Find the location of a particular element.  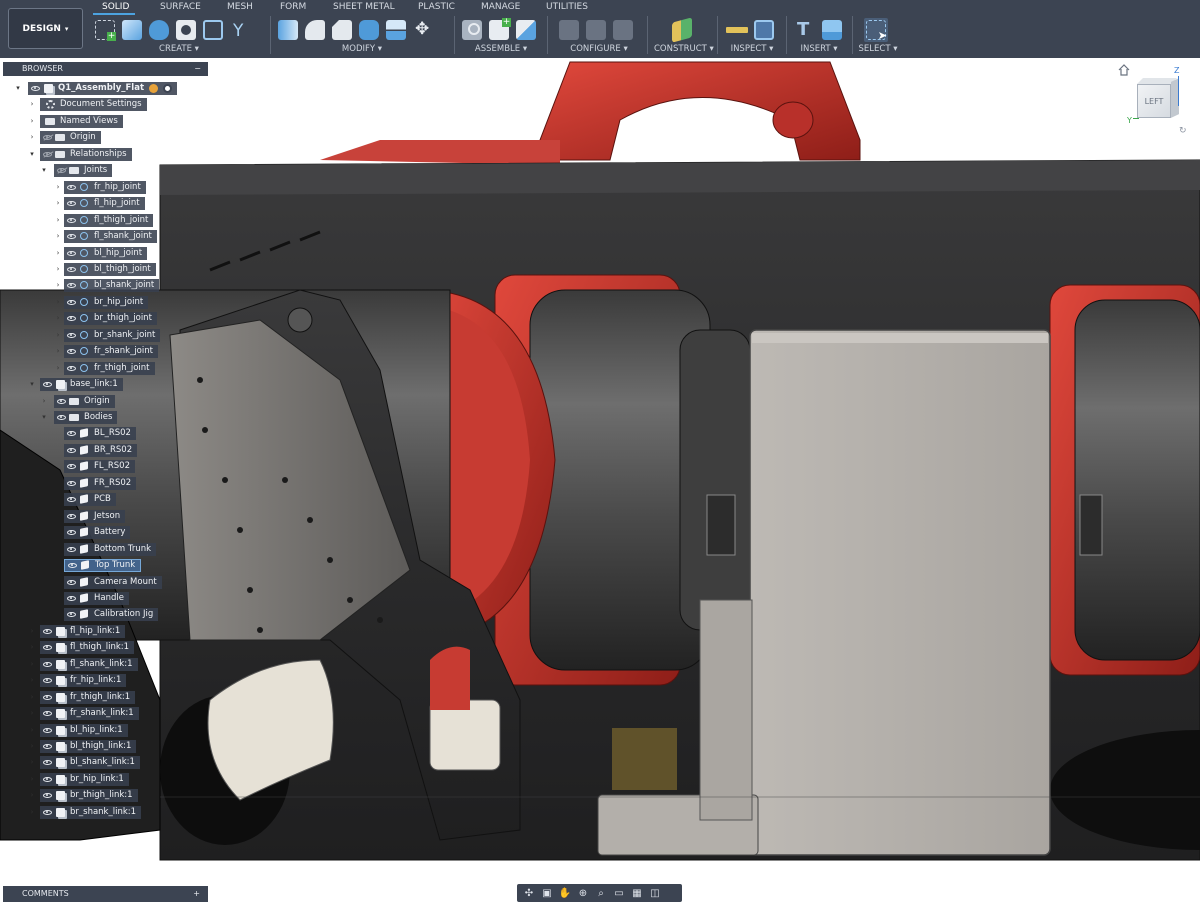

browser-item: br_hip_link:1 is located at coordinates (84, 779).